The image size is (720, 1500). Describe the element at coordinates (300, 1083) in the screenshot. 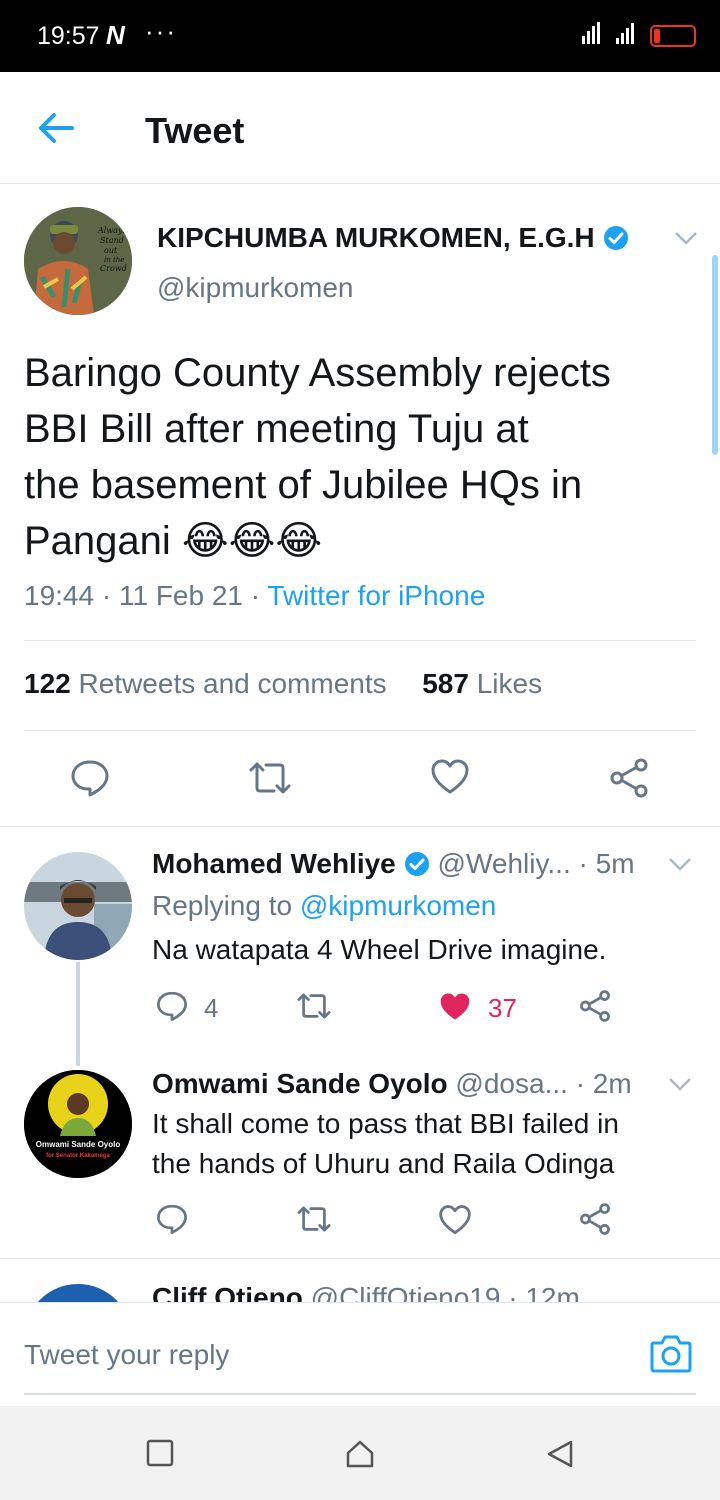

I see `reply-author-name: Omwami Sande Oyolo` at that location.